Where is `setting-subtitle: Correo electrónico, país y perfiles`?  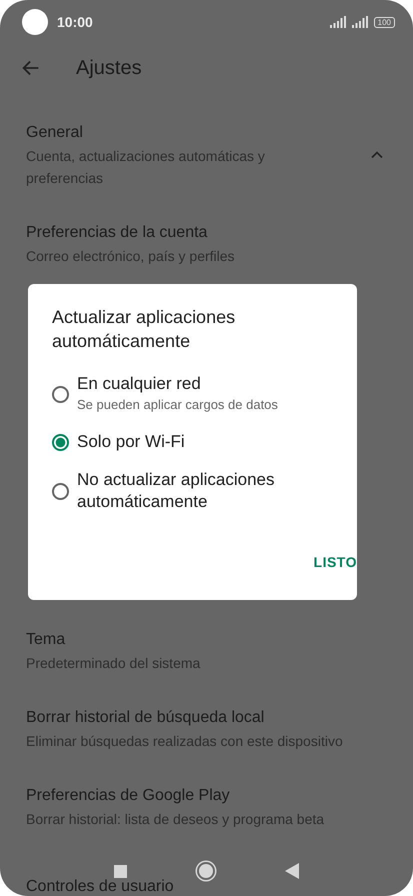
setting-subtitle: Correo electrónico, país y perfiles is located at coordinates (131, 256).